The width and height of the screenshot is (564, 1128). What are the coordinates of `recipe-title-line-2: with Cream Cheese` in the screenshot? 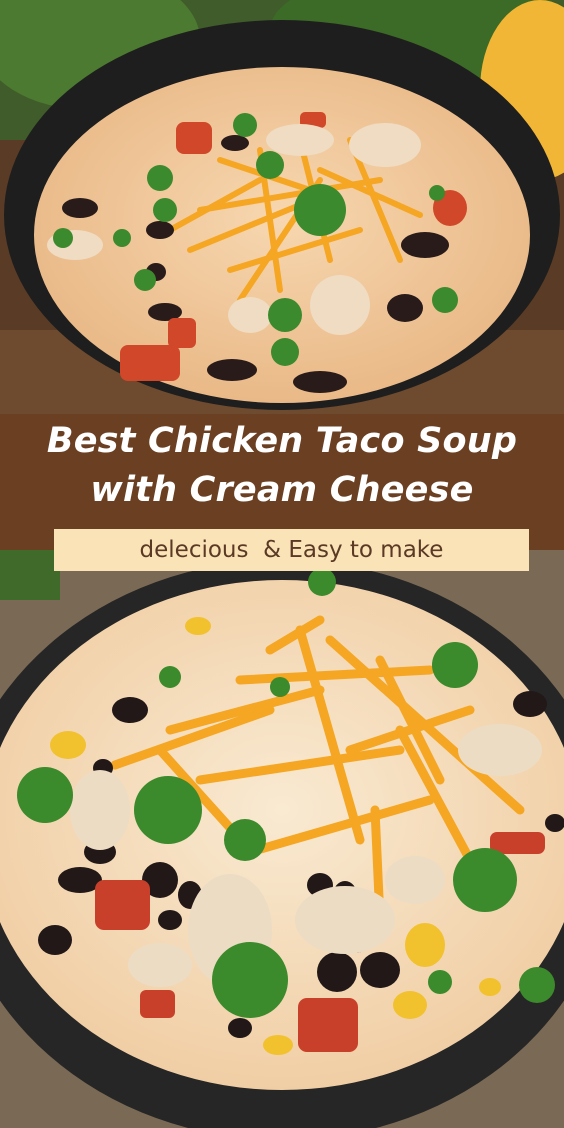 It's located at (282, 490).